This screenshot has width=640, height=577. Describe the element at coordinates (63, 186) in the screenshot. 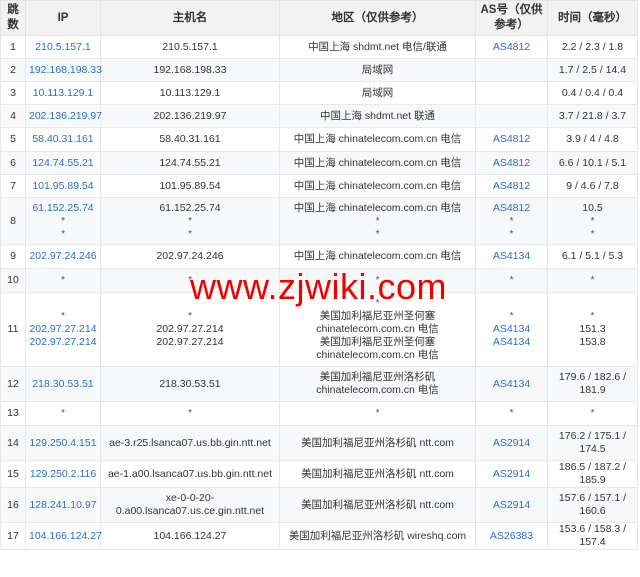

I see `ip-link: 101.95.89.54` at that location.